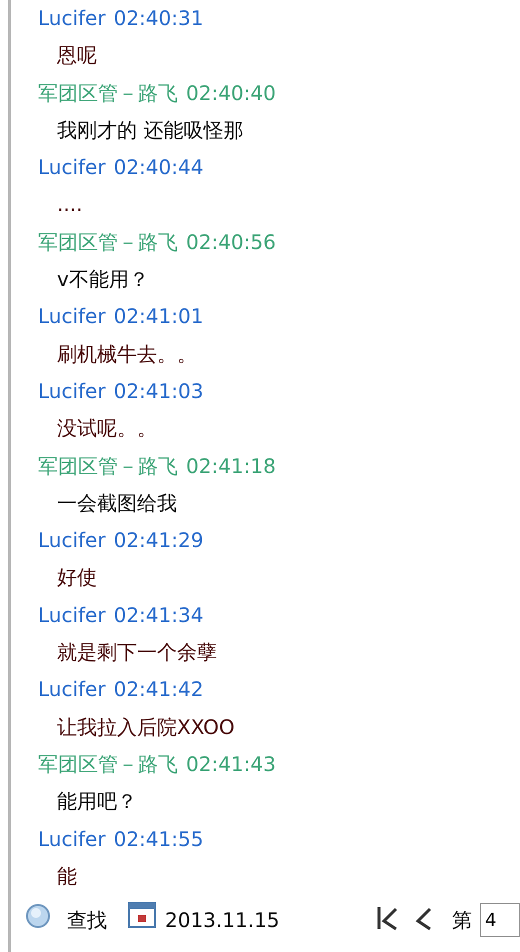  Describe the element at coordinates (127, 354) in the screenshot. I see `message-text: 刷机械牛去。。` at that location.